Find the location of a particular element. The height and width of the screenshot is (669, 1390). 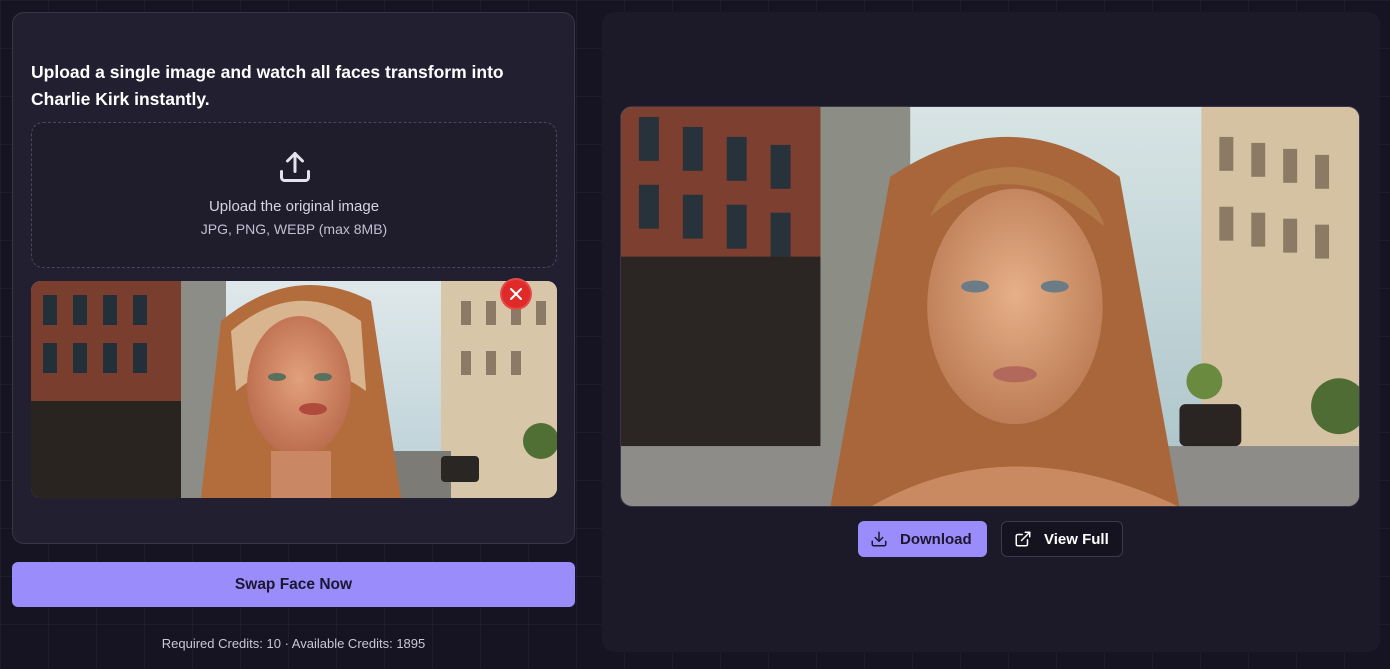

download-label: Download is located at coordinates (936, 539).